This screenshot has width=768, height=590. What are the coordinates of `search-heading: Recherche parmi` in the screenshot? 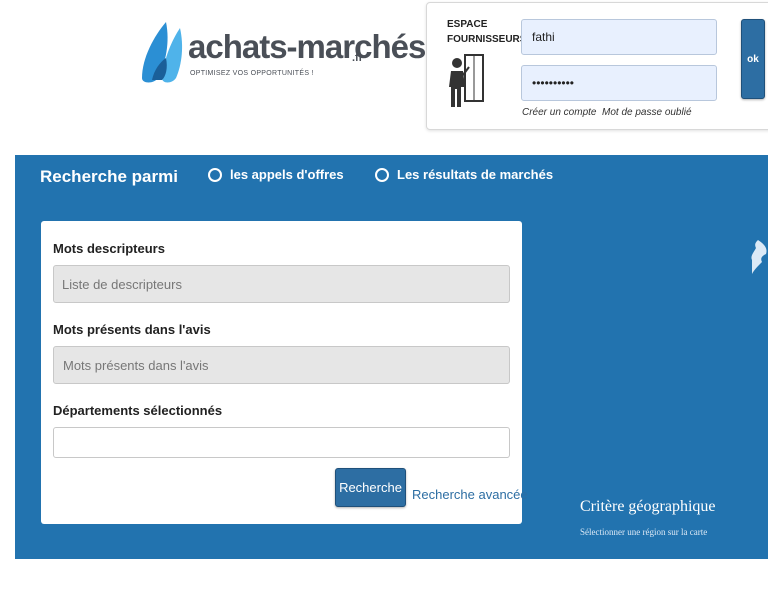 It's located at (109, 176).